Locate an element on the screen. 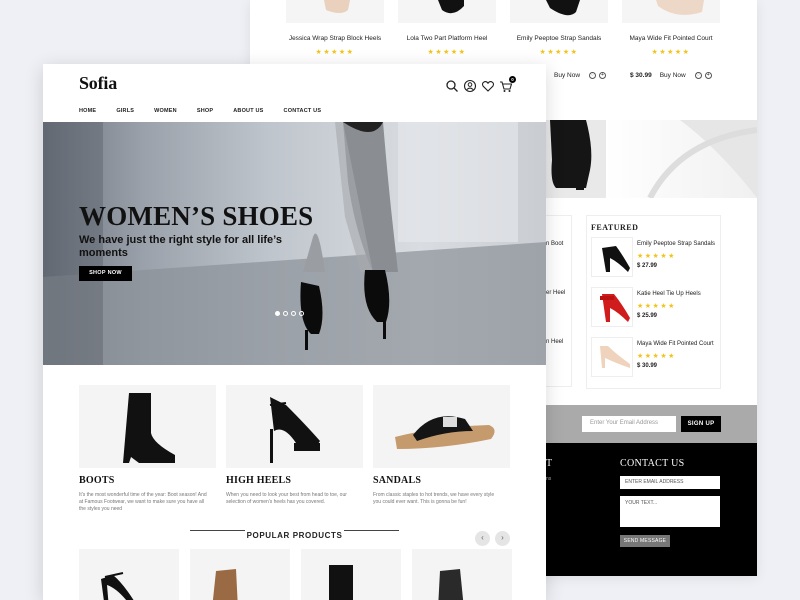  product-name: n Heel is located at coordinates (554, 342).